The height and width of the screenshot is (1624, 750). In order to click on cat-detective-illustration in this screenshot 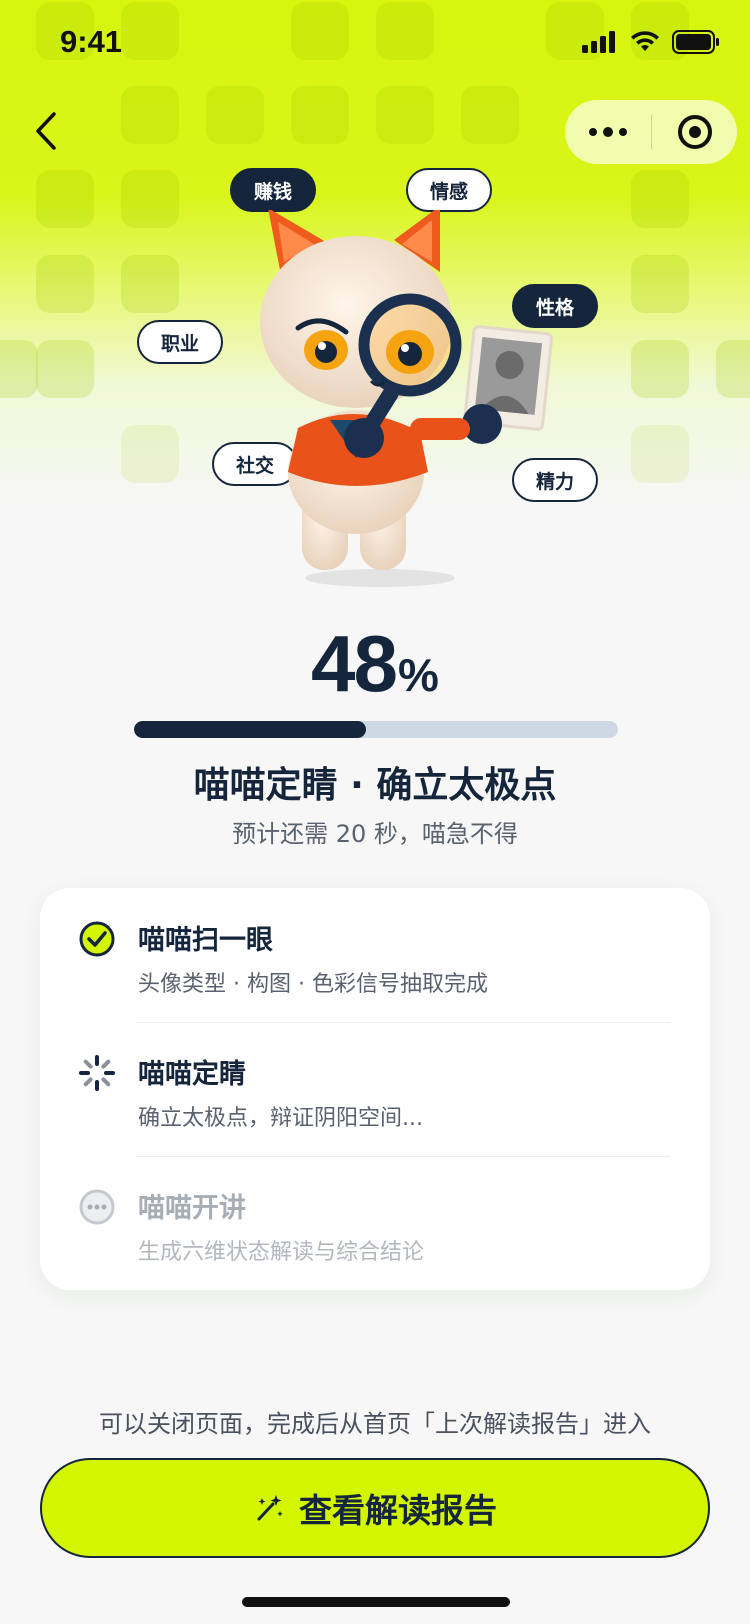, I will do `click(407, 398)`.